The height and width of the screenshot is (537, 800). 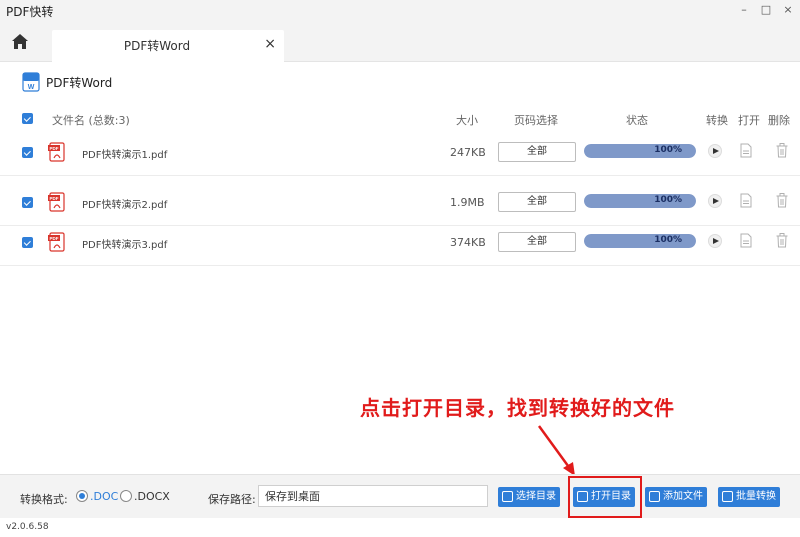 I want to click on page-heading: W PDF转Word, so click(x=67, y=82).